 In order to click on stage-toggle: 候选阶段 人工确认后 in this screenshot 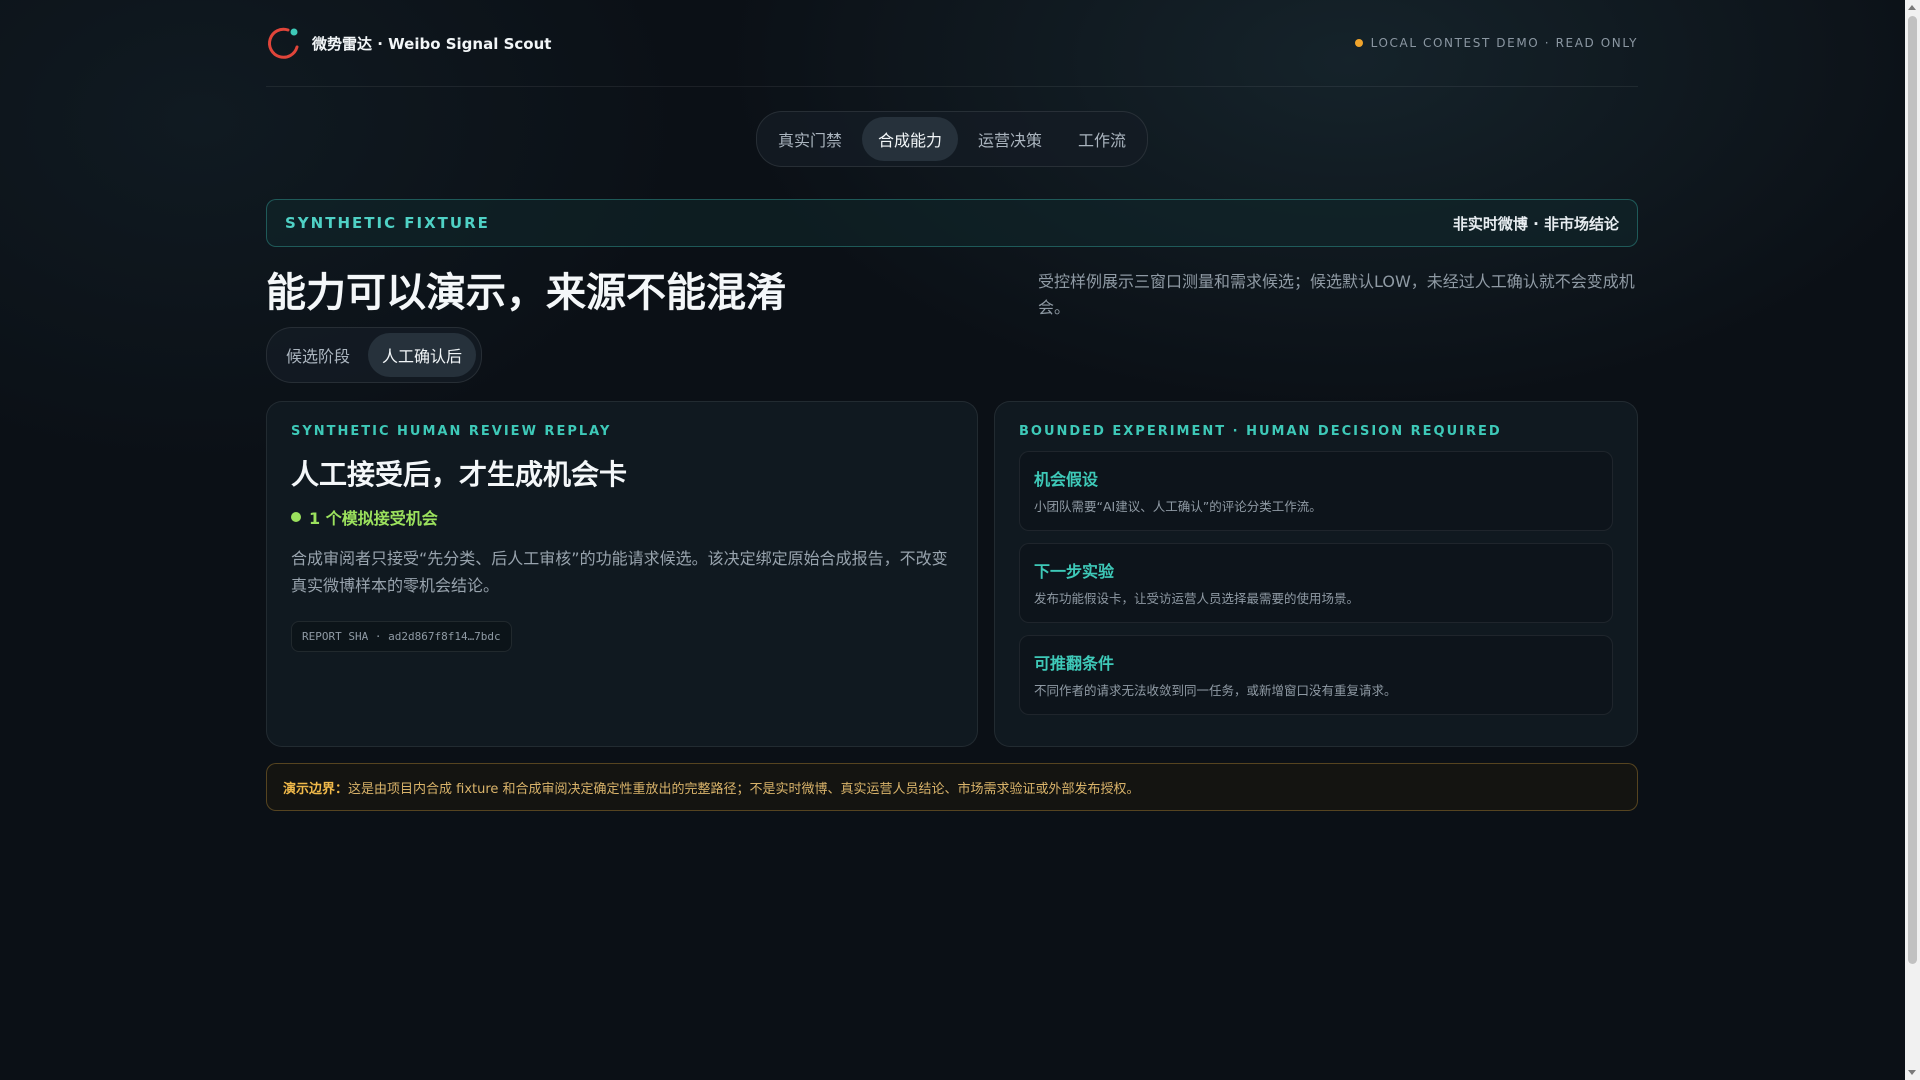, I will do `click(374, 355)`.